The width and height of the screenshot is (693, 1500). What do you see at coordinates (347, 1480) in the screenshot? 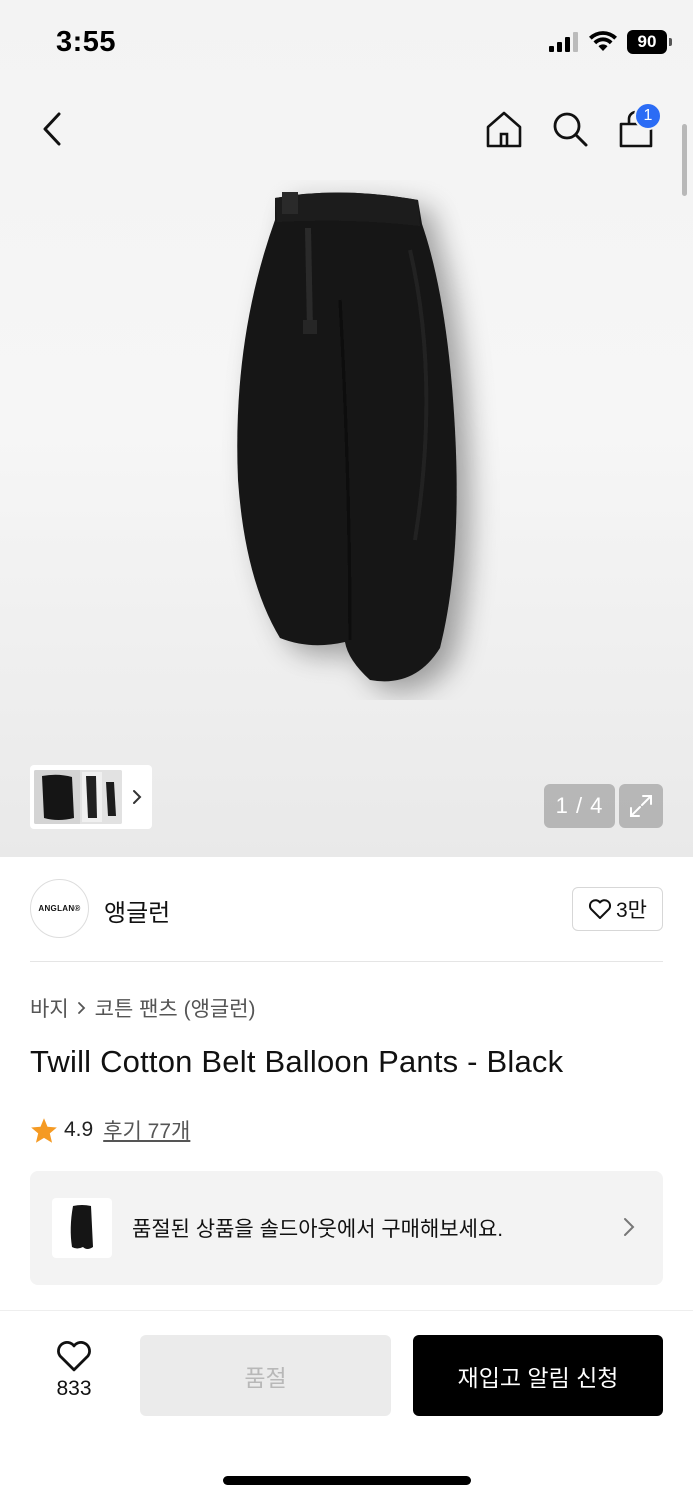
I see `home-indicator` at bounding box center [347, 1480].